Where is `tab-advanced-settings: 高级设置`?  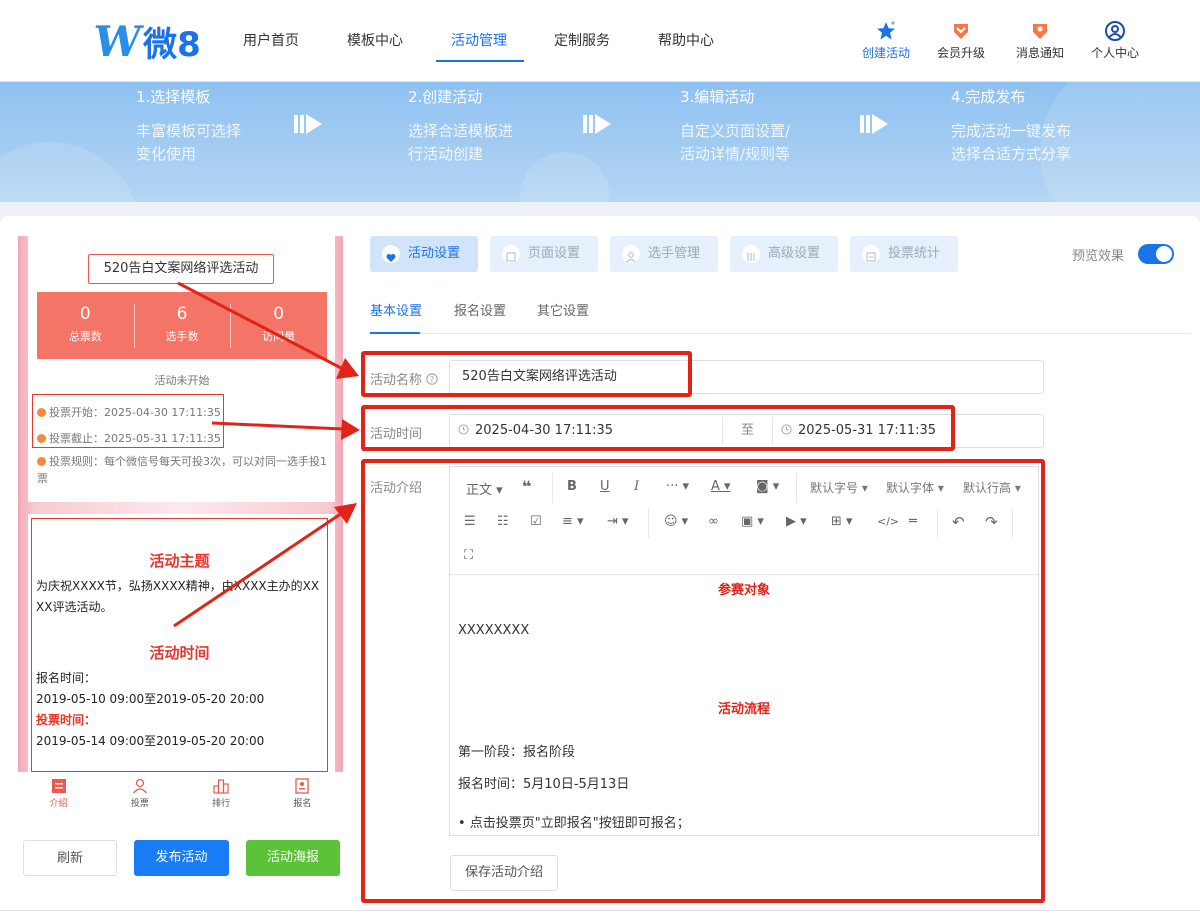
tab-advanced-settings: 高级设置 is located at coordinates (784, 254).